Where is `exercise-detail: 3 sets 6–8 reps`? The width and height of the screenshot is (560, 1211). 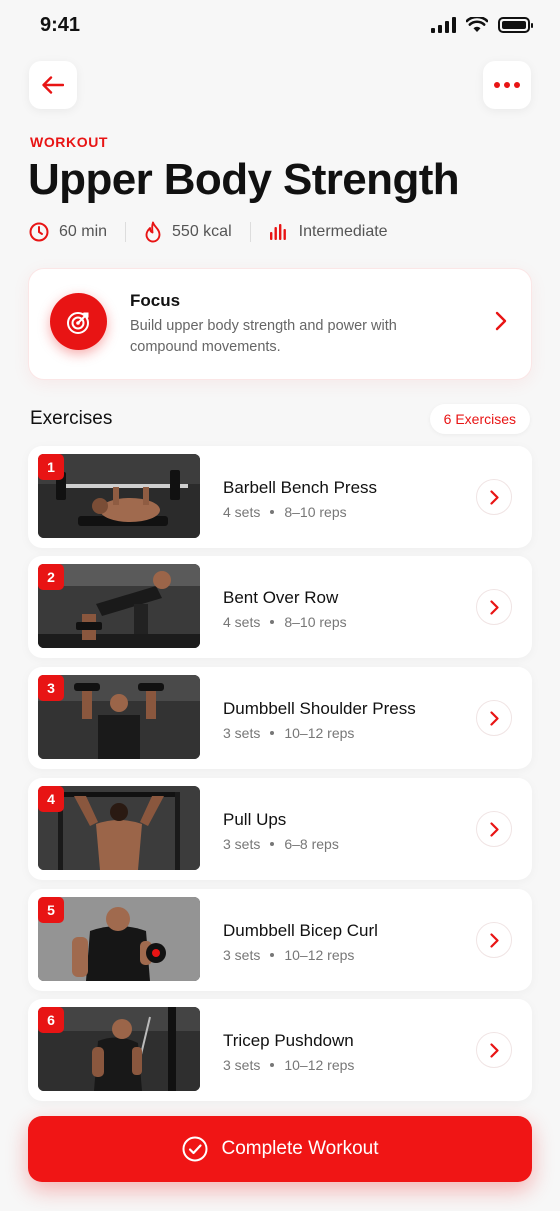 exercise-detail: 3 sets 6–8 reps is located at coordinates (281, 844).